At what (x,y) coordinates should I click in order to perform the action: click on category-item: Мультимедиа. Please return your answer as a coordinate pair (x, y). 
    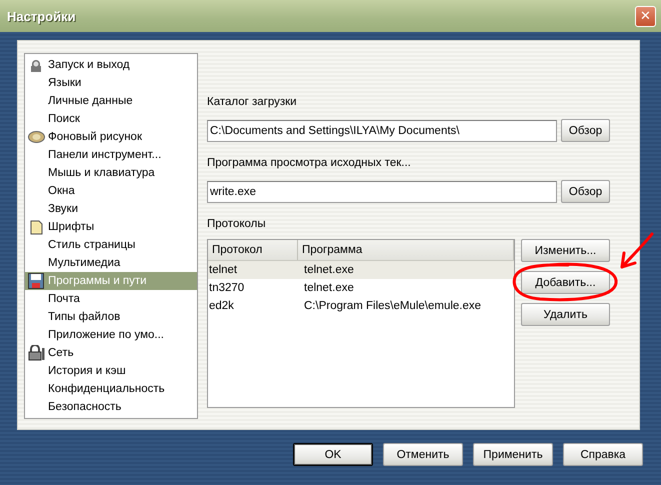
    Looking at the image, I should click on (111, 263).